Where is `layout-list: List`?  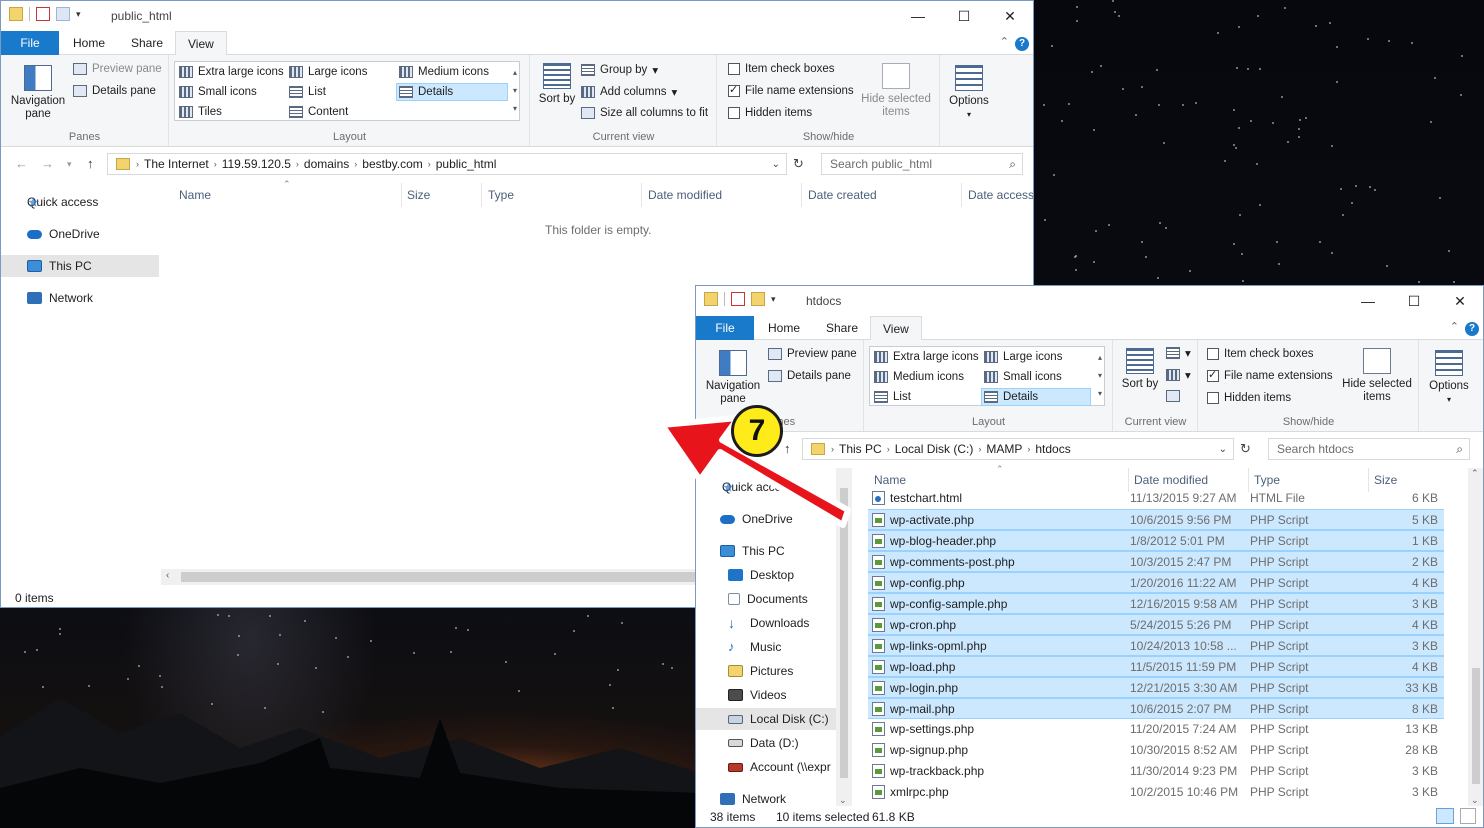 layout-list: List is located at coordinates (892, 397).